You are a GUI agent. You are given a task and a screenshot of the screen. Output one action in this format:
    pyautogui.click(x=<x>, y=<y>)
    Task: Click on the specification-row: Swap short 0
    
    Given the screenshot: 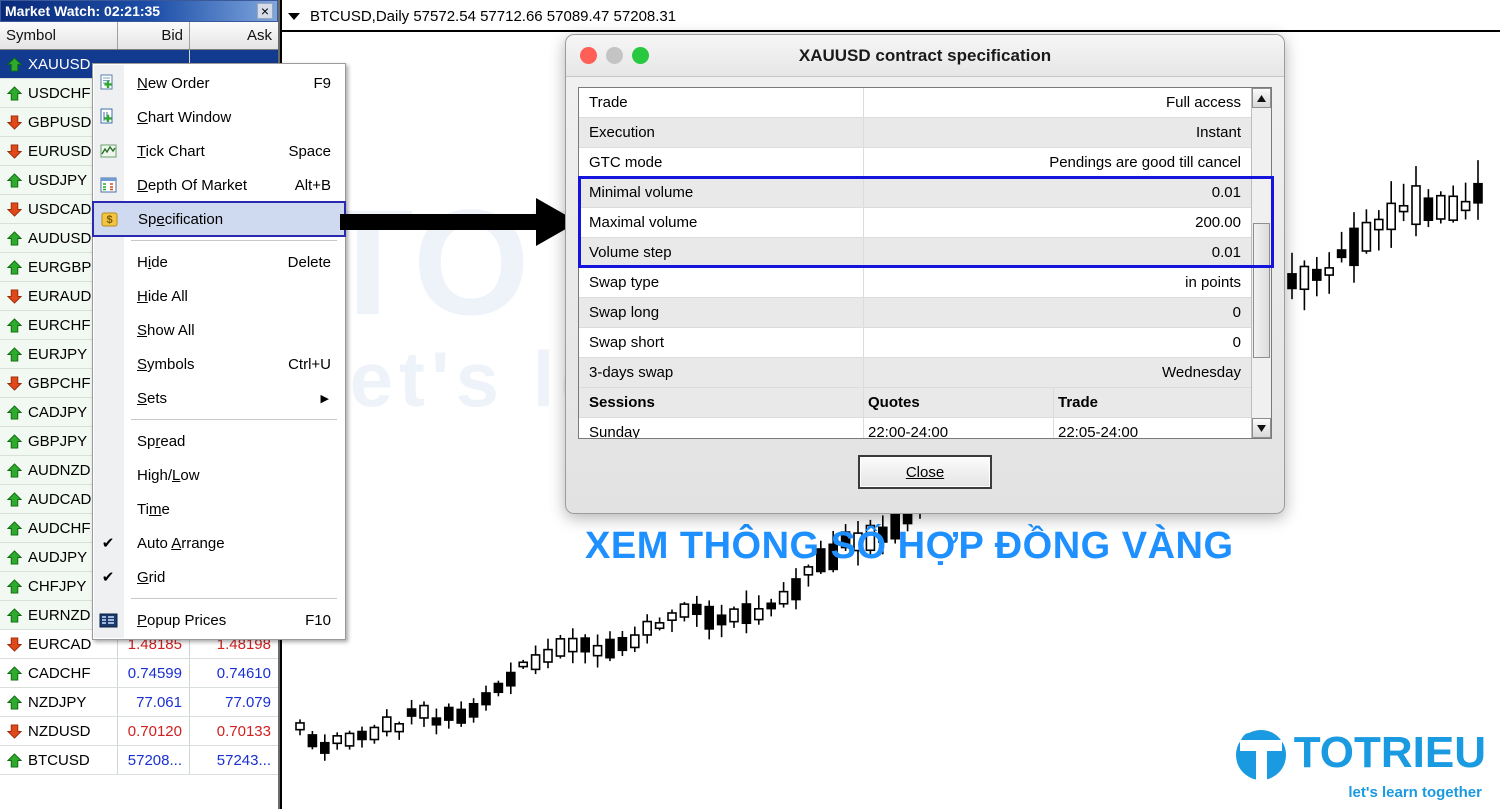 What is the action you would take?
    pyautogui.click(x=915, y=343)
    